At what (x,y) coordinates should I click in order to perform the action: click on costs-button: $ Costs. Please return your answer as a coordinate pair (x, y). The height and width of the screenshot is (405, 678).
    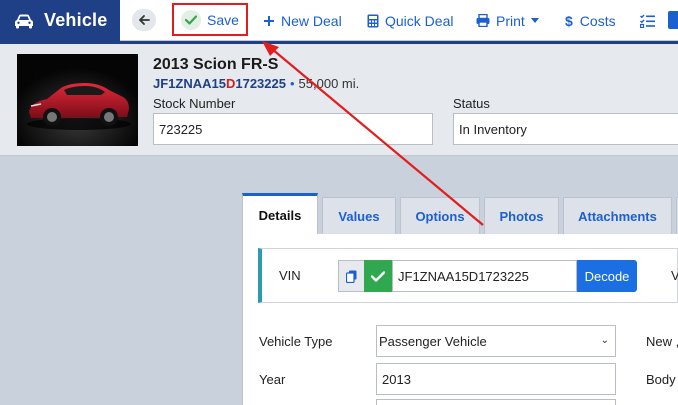
    Looking at the image, I should click on (590, 20).